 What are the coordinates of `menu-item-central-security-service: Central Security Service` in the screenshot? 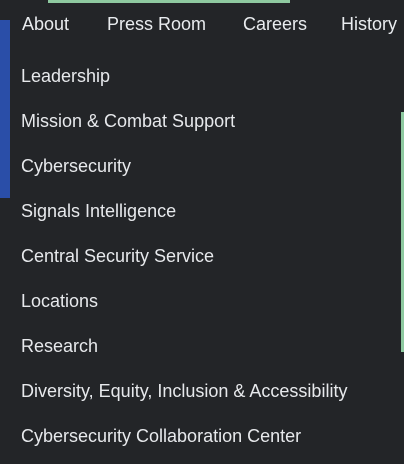 It's located at (202, 256).